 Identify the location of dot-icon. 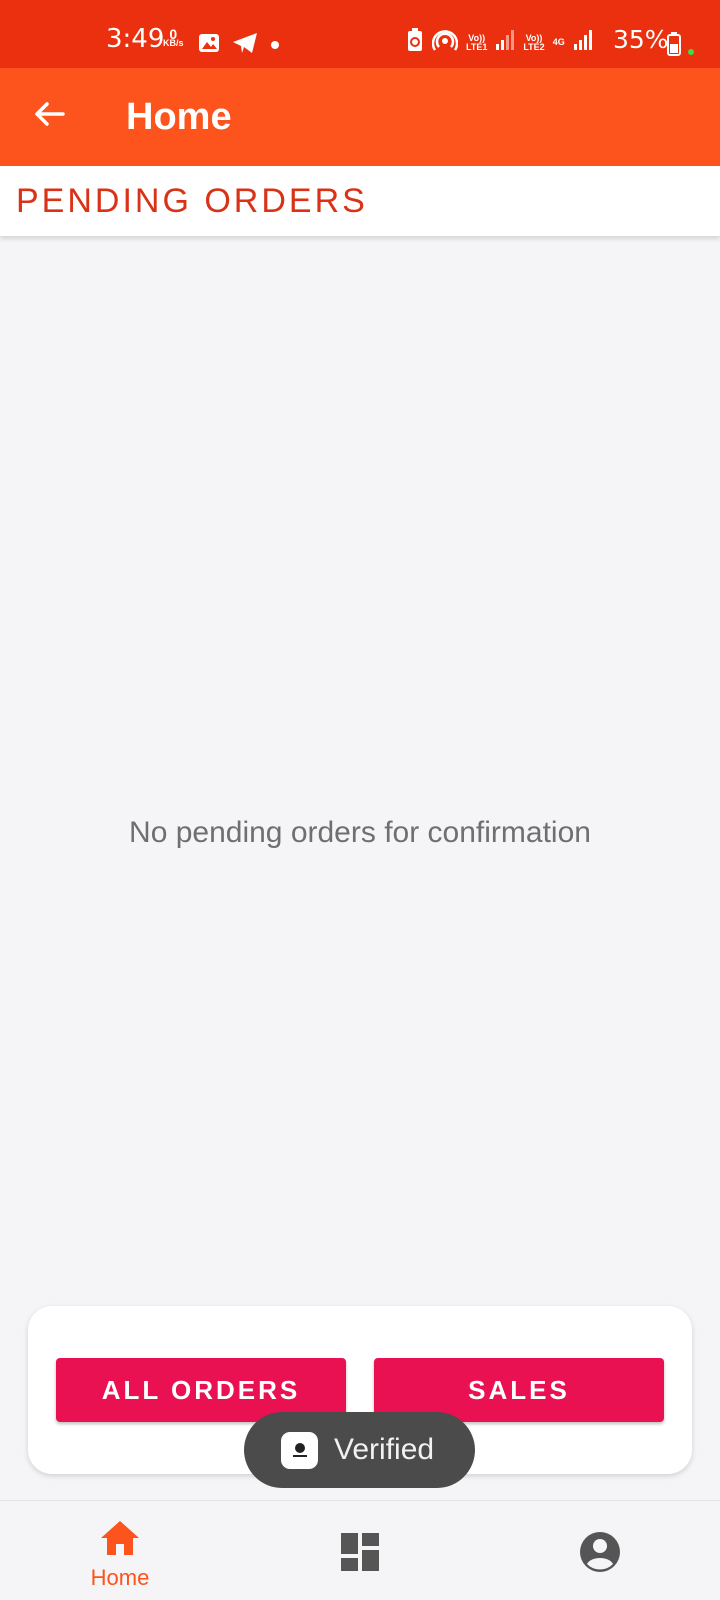
(275, 46).